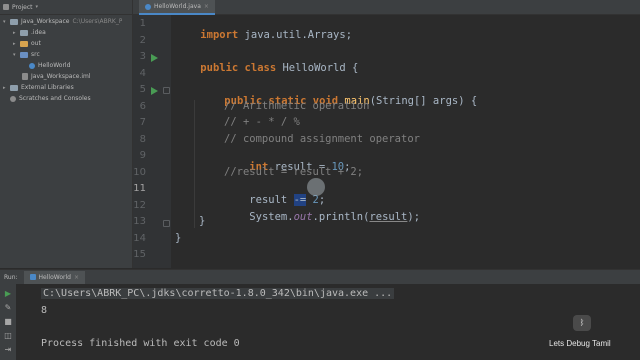 This screenshot has width=640, height=360. What do you see at coordinates (8, 336) in the screenshot?
I see `camera-icon: ◫` at bounding box center [8, 336].